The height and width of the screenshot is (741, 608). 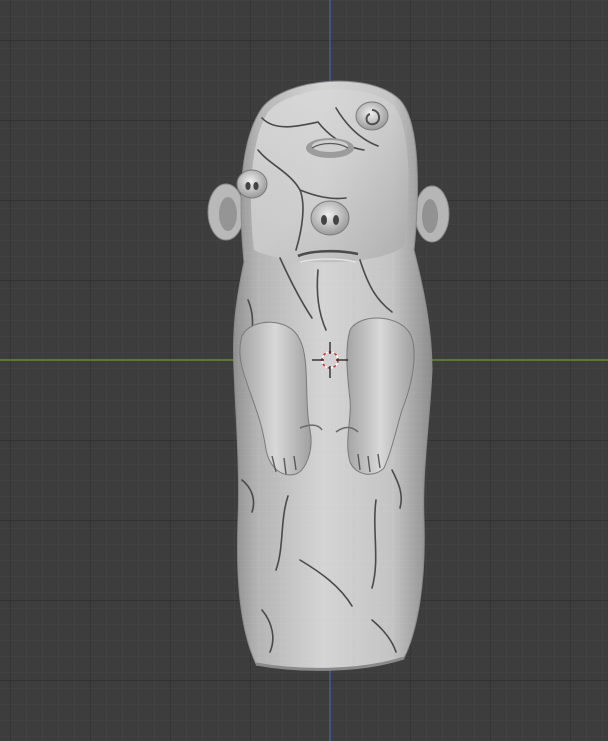 I want to click on left-ear, so click(x=226, y=212).